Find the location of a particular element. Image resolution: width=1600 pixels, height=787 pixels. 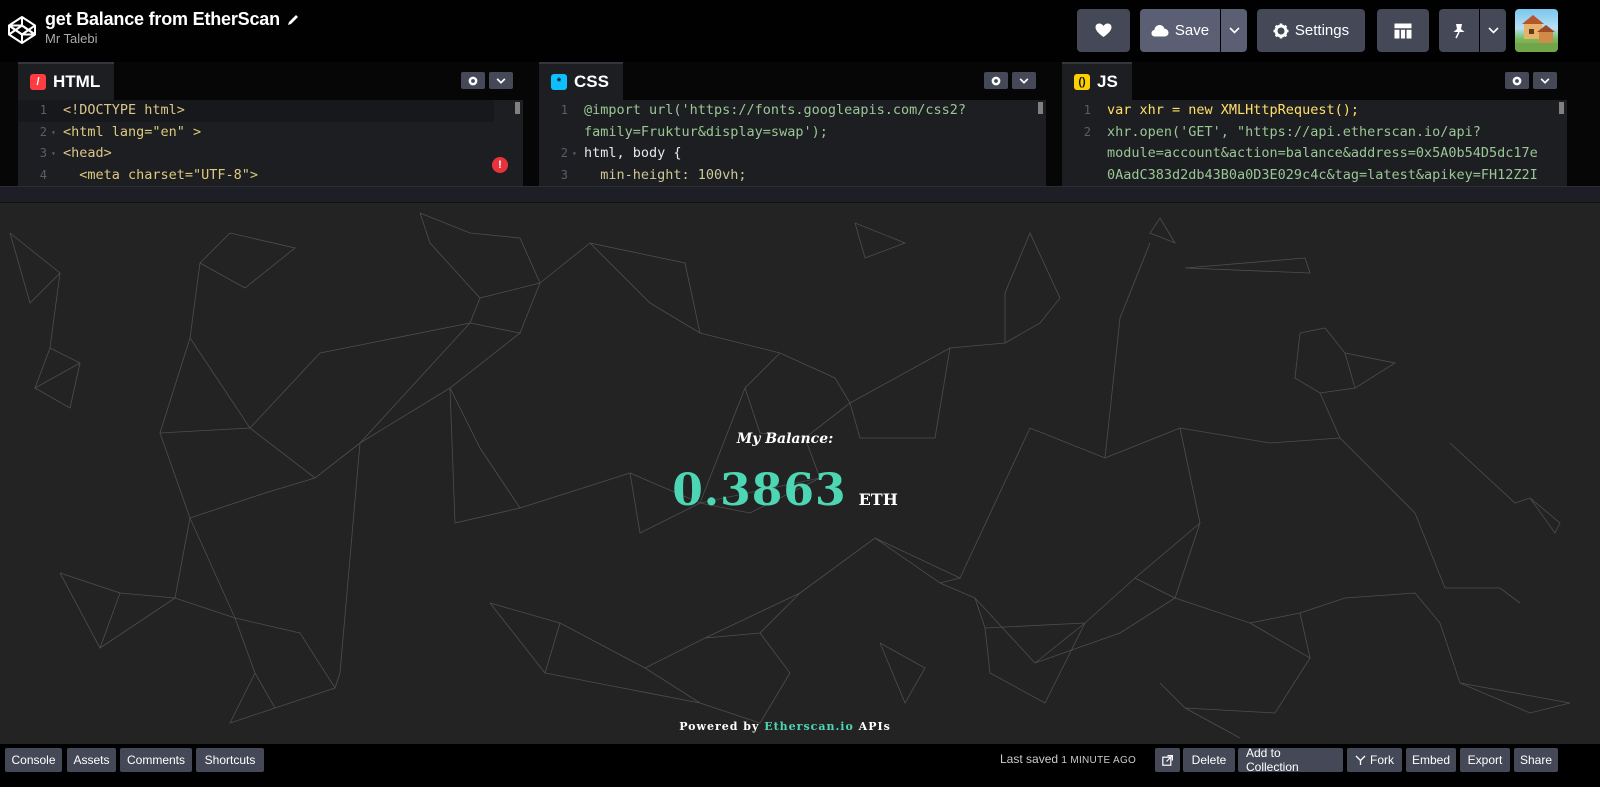

editor-resize-handle is located at coordinates (800, 194).